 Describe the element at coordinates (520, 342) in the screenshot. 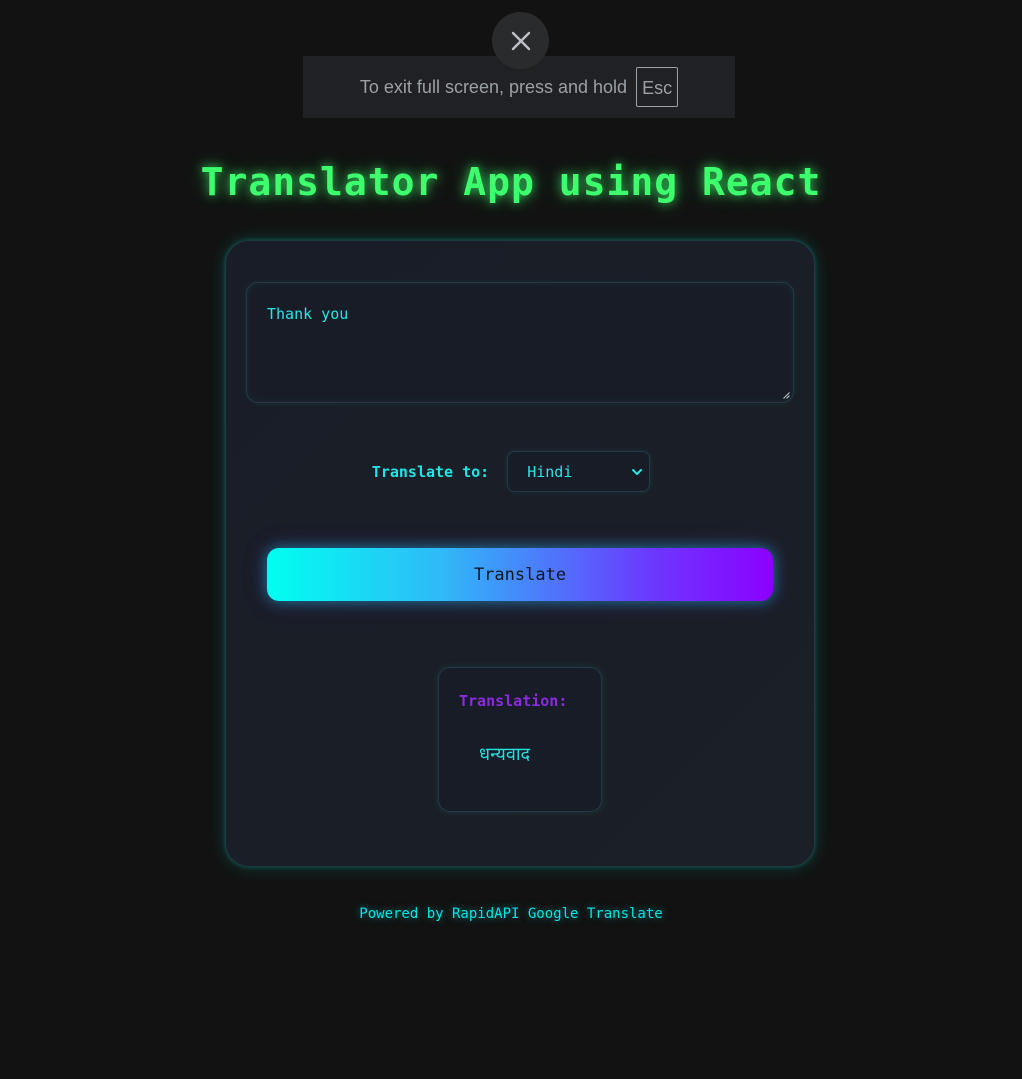

I see `source-text-input: Thank you` at that location.